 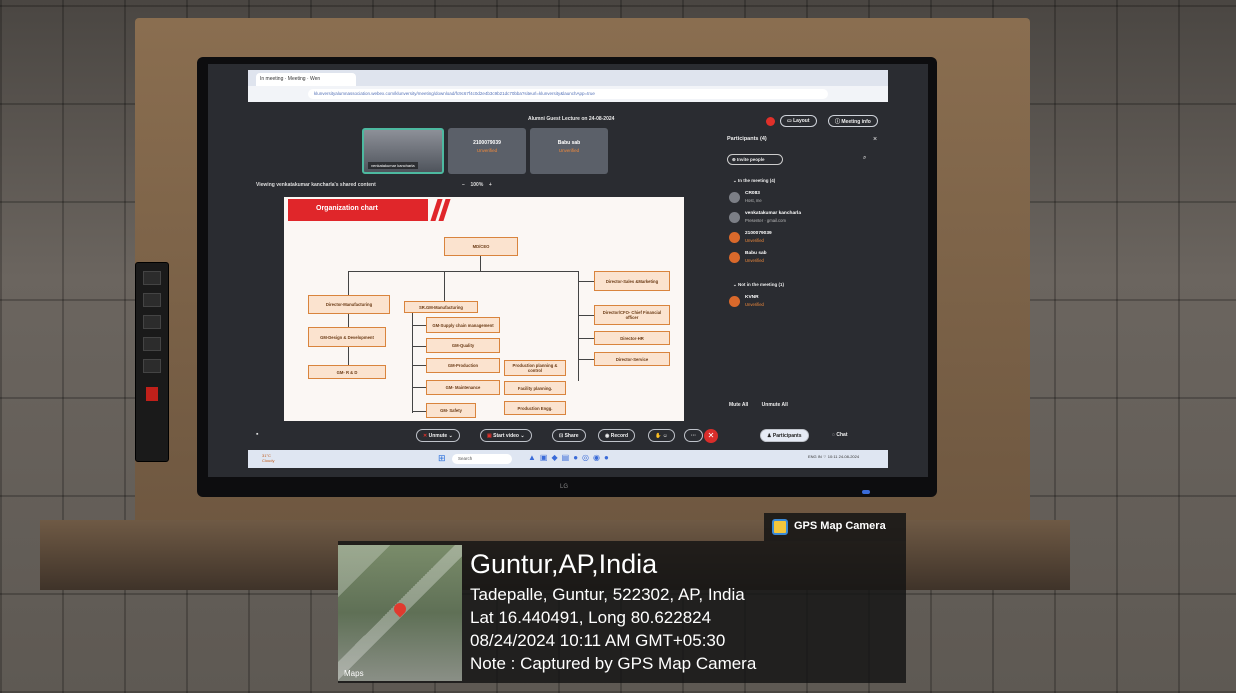 I want to click on org-node: Director-HR, so click(x=632, y=338).